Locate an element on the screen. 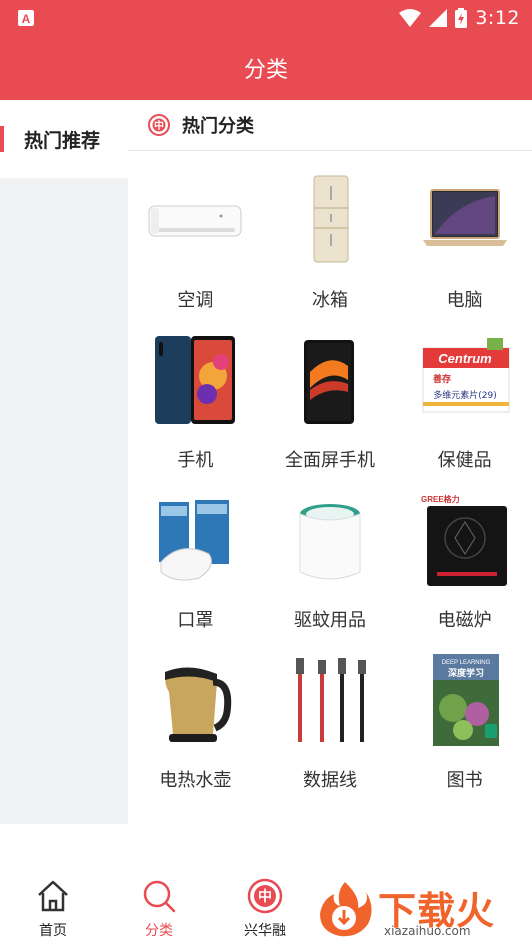  status-icons: 3:12 is located at coordinates (459, 18).